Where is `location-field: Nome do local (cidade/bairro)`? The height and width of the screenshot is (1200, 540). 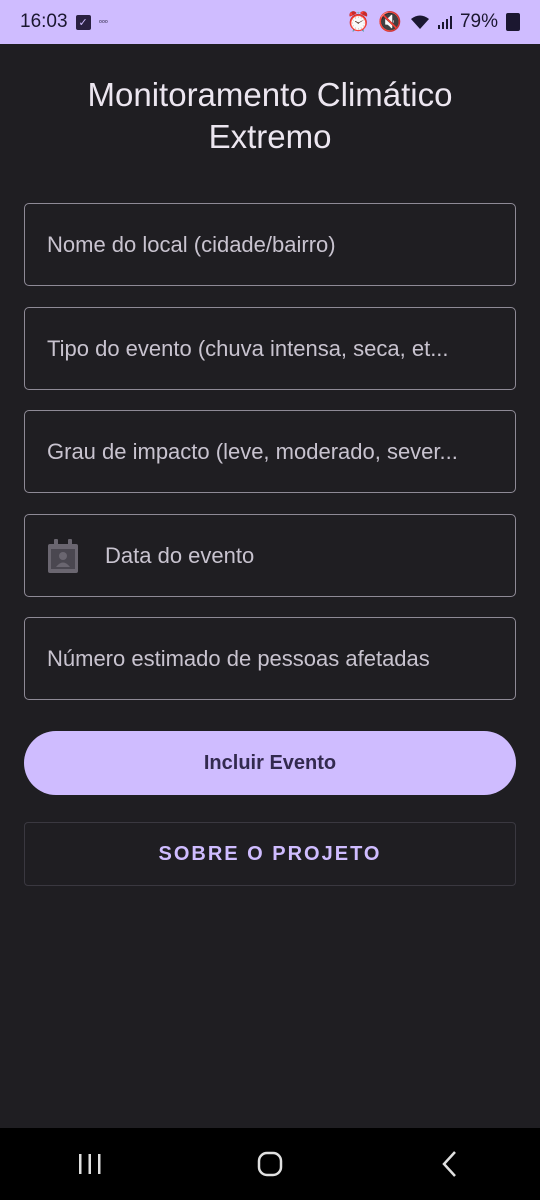
location-field: Nome do local (cidade/bairro) is located at coordinates (270, 244).